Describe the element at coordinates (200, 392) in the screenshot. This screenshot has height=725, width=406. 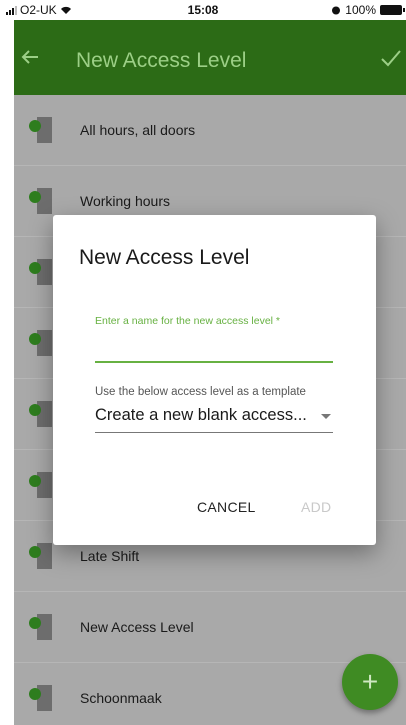
I see `template-field-label: Use the below access level as a template` at that location.